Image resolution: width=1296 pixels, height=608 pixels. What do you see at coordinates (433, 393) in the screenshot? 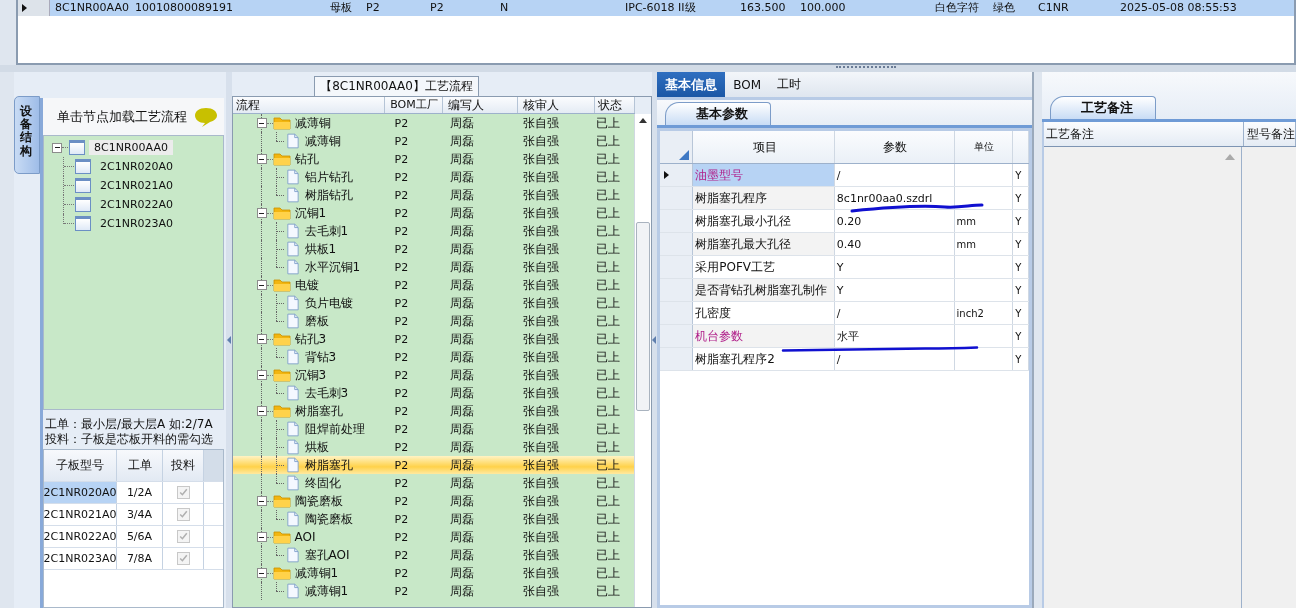
I see `tree-row: 去毛刺3 P2 周磊 张自强 已上` at bounding box center [433, 393].